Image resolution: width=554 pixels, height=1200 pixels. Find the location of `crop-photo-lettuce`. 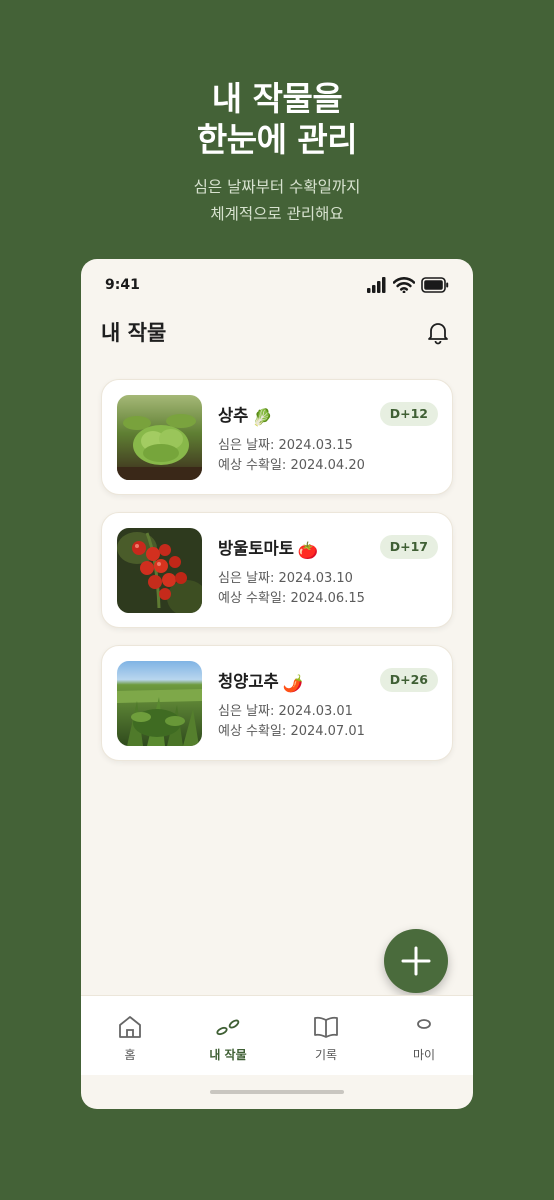

crop-photo-lettuce is located at coordinates (159, 437).